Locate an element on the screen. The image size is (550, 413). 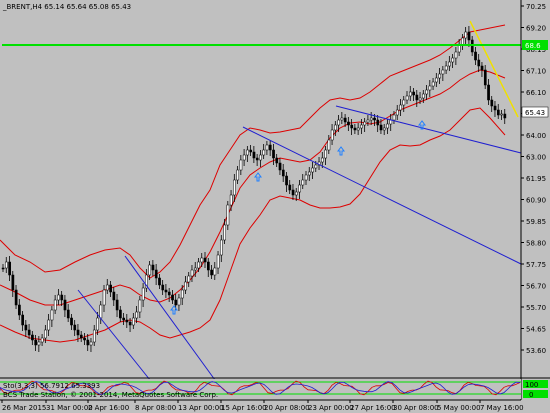
price-tick: 58.80 is located at coordinates (536, 244).